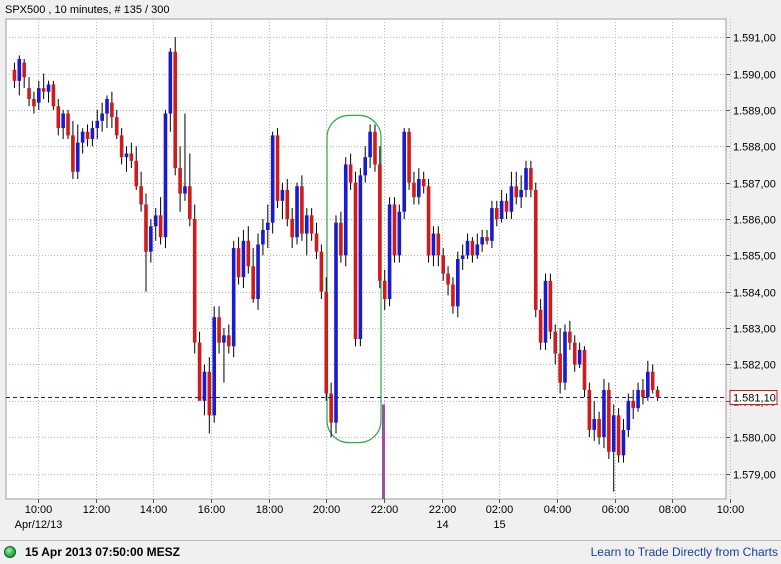 The image size is (781, 564). Describe the element at coordinates (684, 552) in the screenshot. I see `learn-to-trade-link: Learn to Trade Directly from Charts` at that location.